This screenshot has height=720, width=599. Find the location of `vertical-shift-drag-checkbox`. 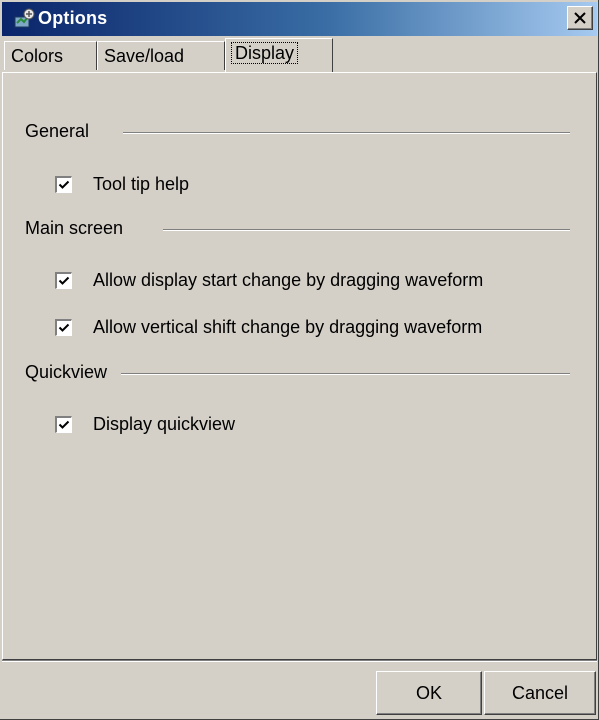

vertical-shift-drag-checkbox is located at coordinates (63, 327).